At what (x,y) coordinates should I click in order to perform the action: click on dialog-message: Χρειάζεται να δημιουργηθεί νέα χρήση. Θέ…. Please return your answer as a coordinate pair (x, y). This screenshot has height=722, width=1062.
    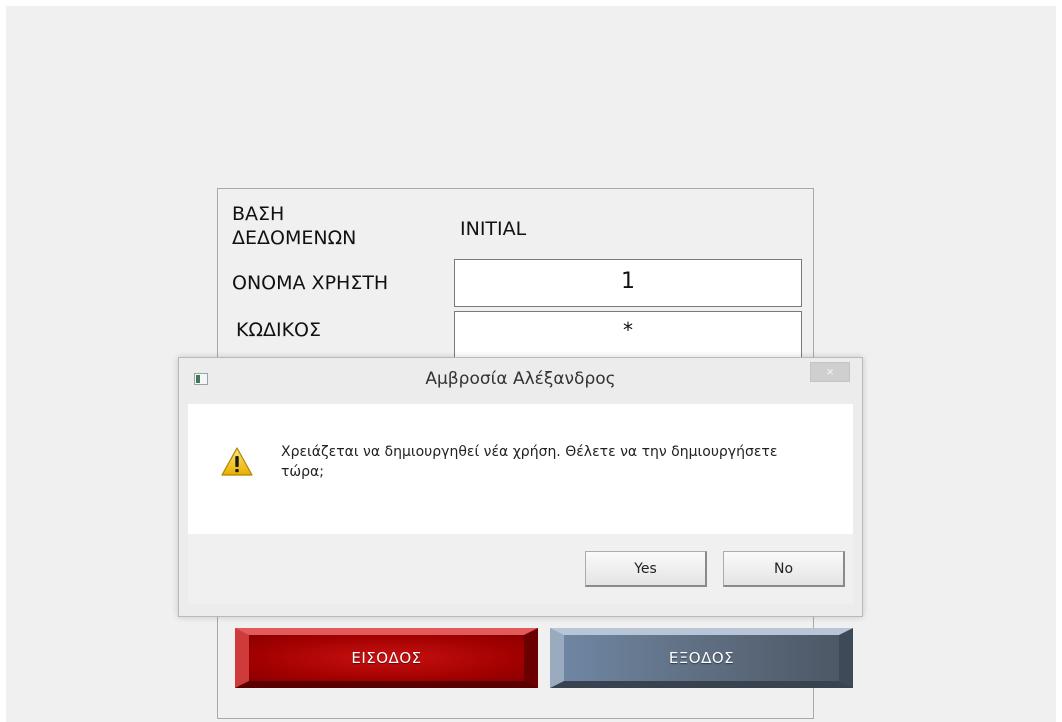
    Looking at the image, I should click on (529, 462).